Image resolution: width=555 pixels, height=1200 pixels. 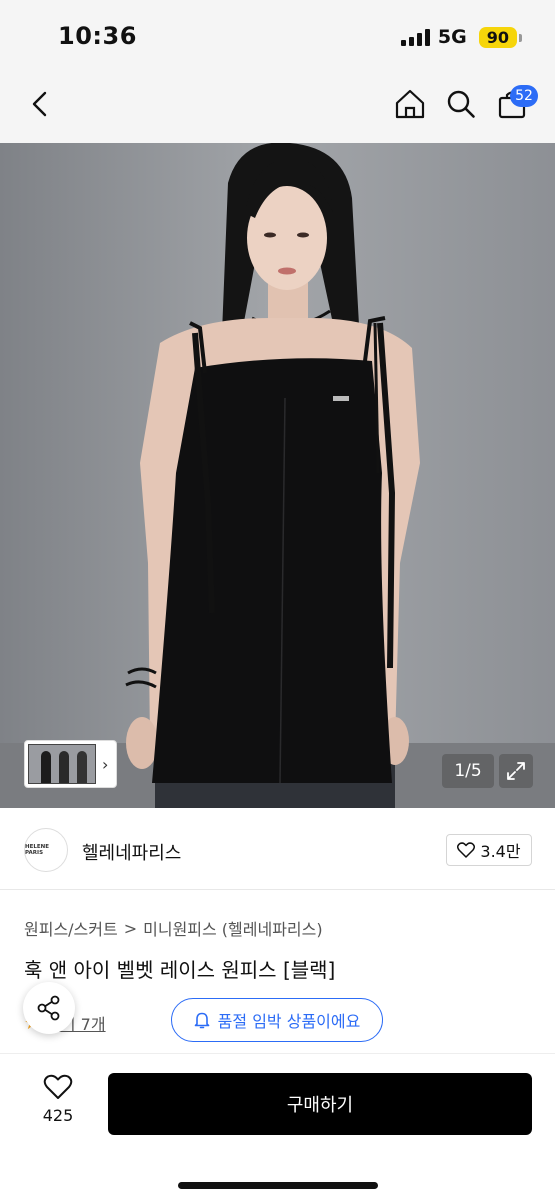 What do you see at coordinates (524, 96) in the screenshot?
I see `cart-count-badge: 52` at bounding box center [524, 96].